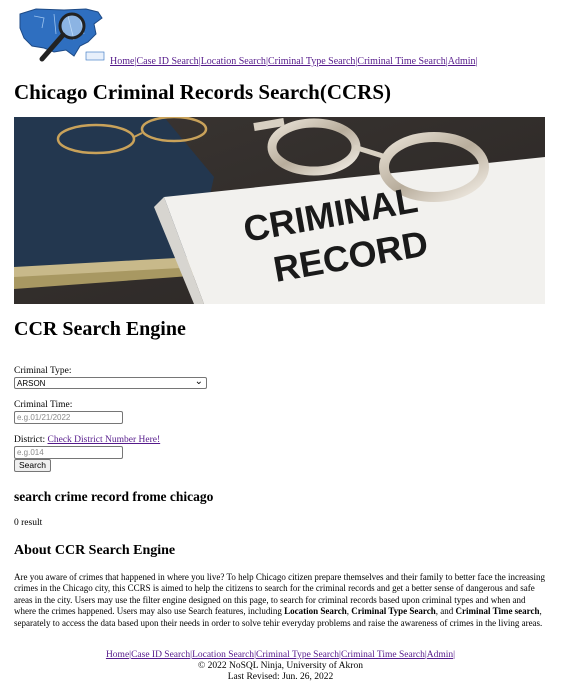 This screenshot has height=690, width=561. I want to click on criminal-time-label: Criminal Time:, so click(43, 405).